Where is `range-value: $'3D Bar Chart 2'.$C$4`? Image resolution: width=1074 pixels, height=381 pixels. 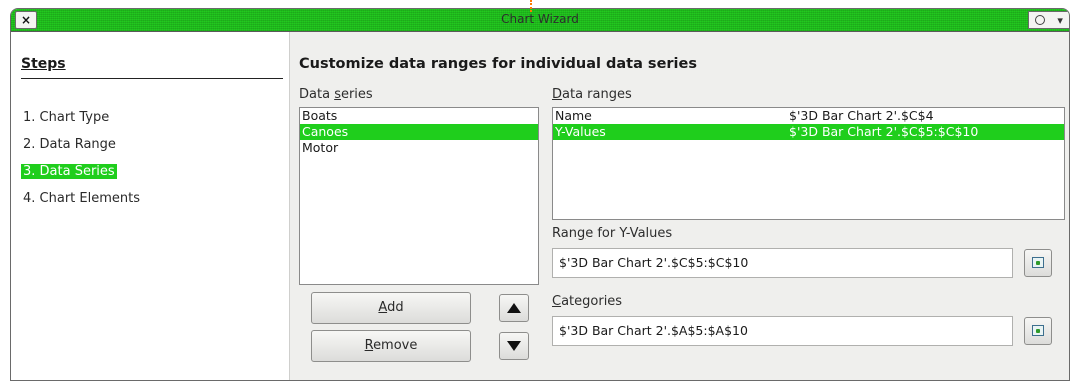 range-value: $'3D Bar Chart 2'.$C$4 is located at coordinates (861, 115).